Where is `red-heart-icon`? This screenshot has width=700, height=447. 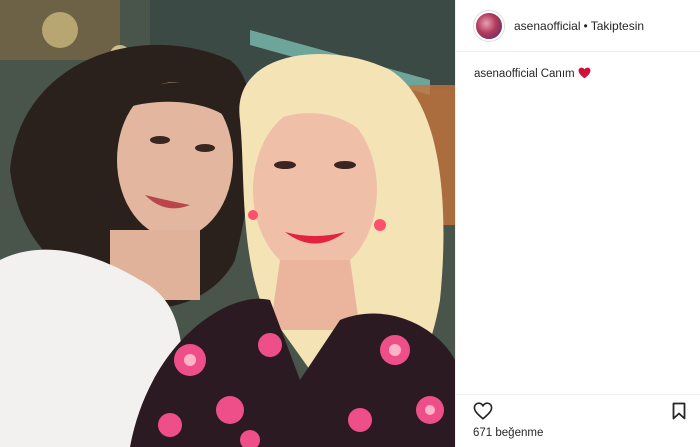 red-heart-icon is located at coordinates (584, 75).